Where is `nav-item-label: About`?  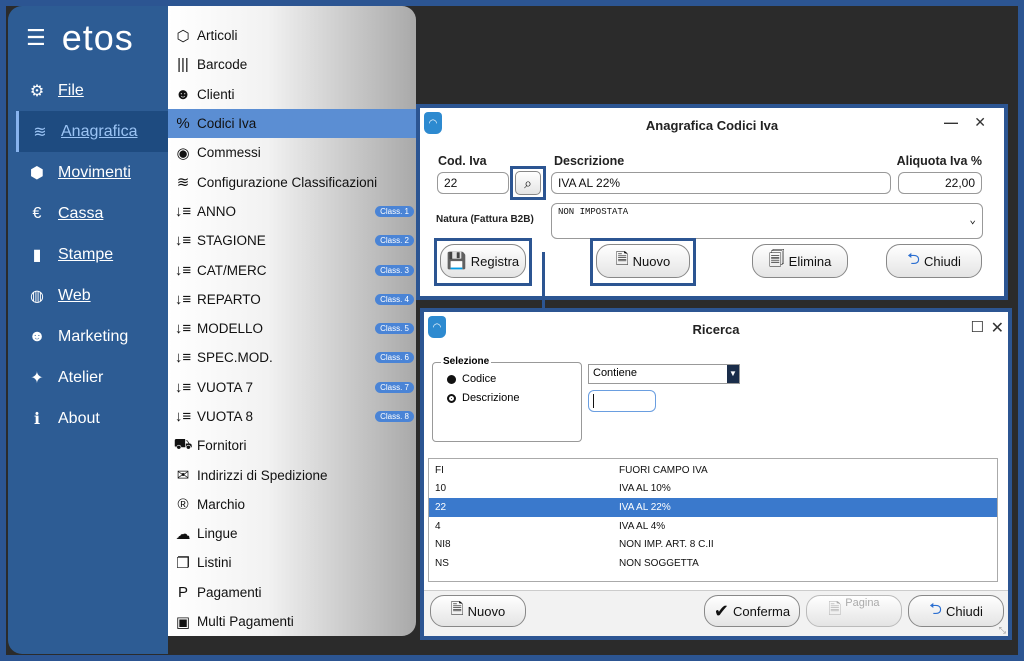 nav-item-label: About is located at coordinates (79, 418).